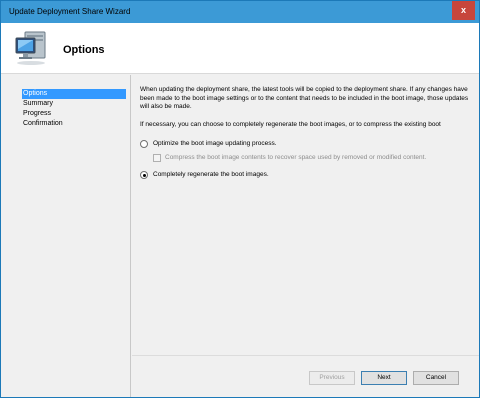 This screenshot has width=480, height=398. What do you see at coordinates (436, 378) in the screenshot?
I see `cancel-button: Cancel` at bounding box center [436, 378].